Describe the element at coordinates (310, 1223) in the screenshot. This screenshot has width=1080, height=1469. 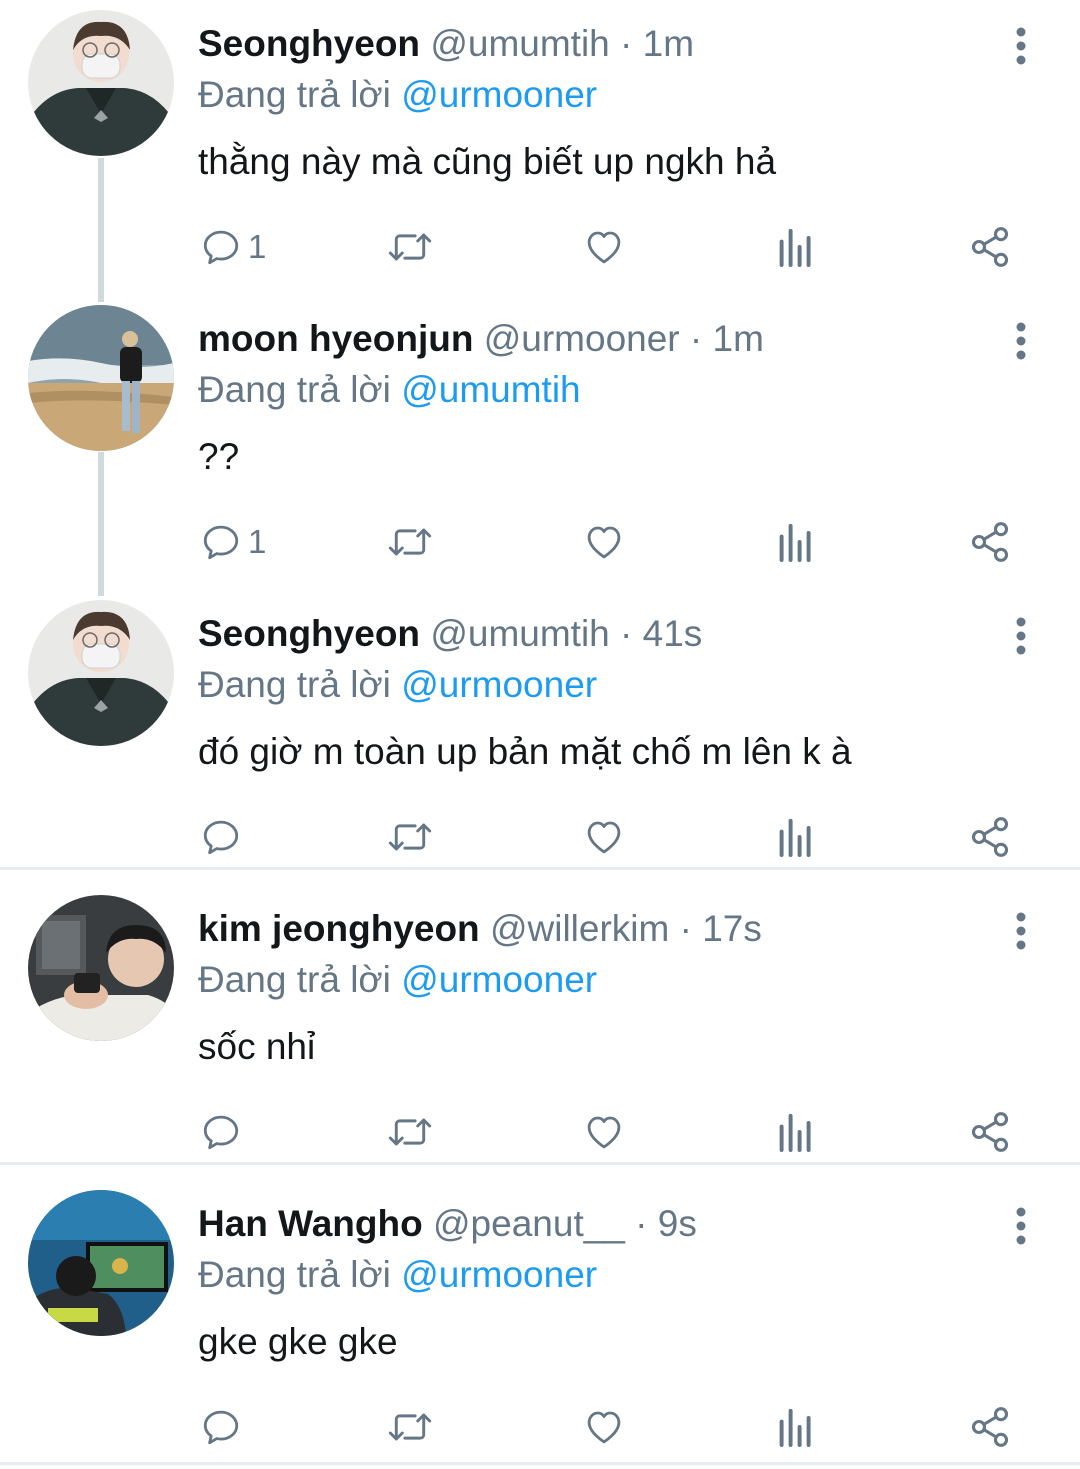
I see `display-name: Han Wangho` at that location.